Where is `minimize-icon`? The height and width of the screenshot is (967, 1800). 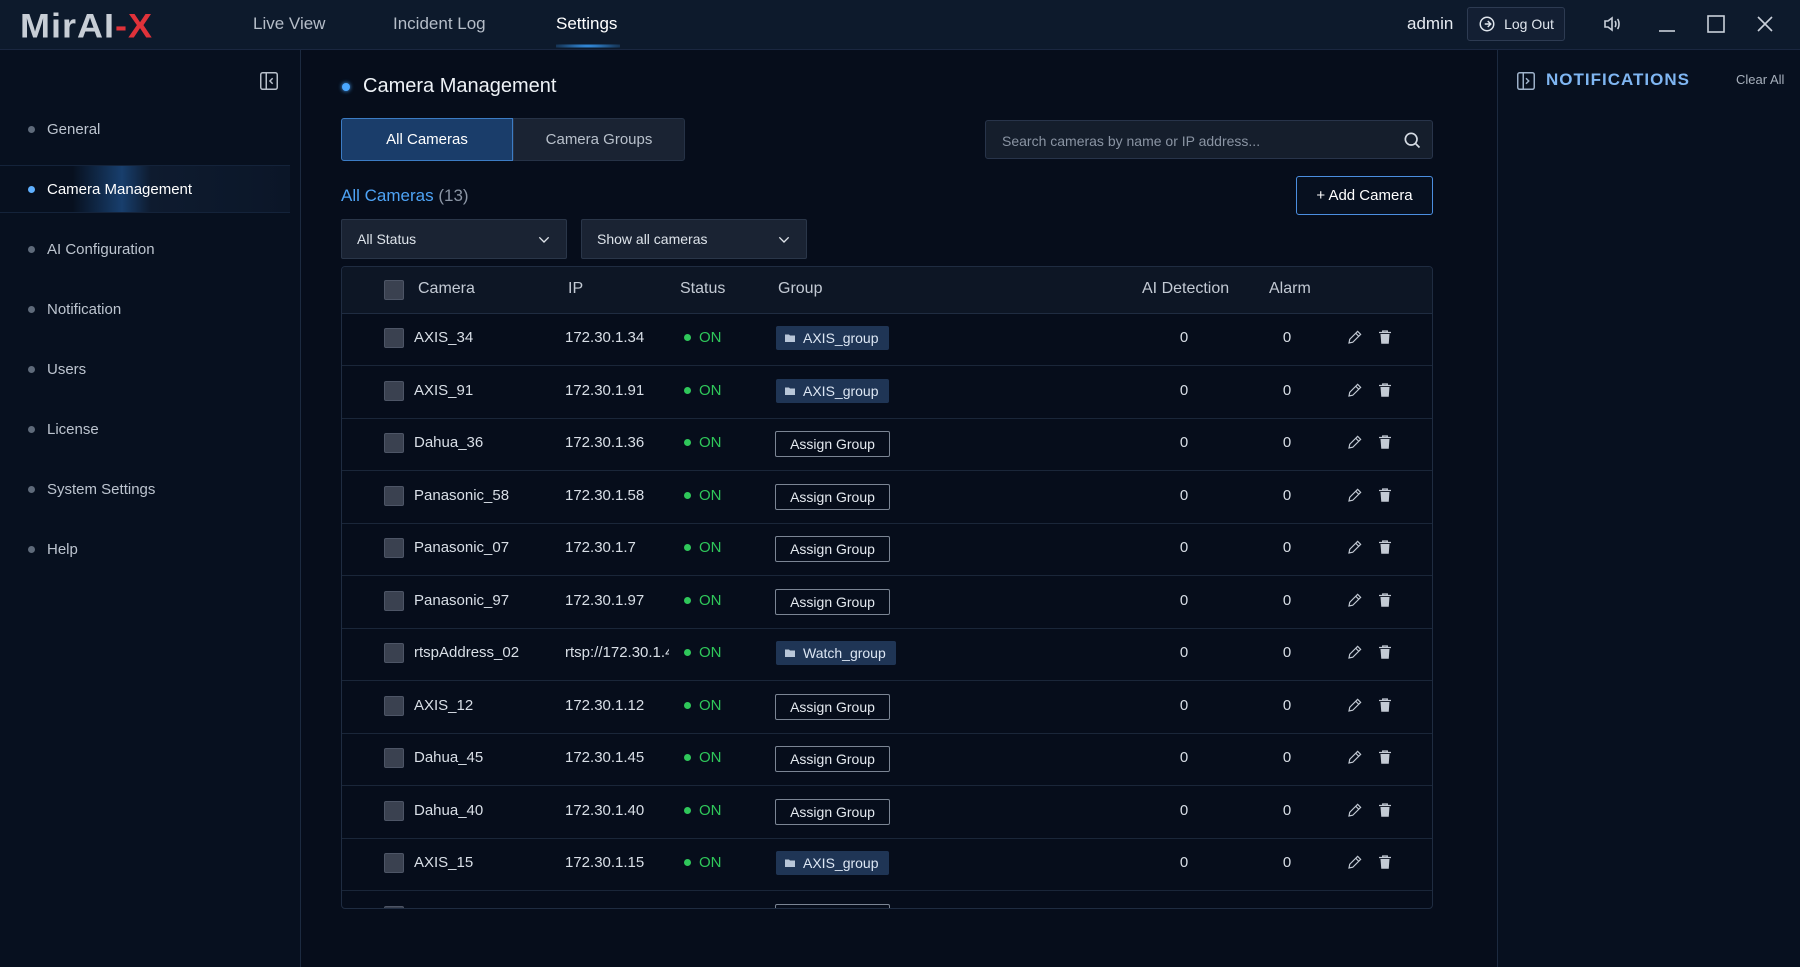 minimize-icon is located at coordinates (1667, 24).